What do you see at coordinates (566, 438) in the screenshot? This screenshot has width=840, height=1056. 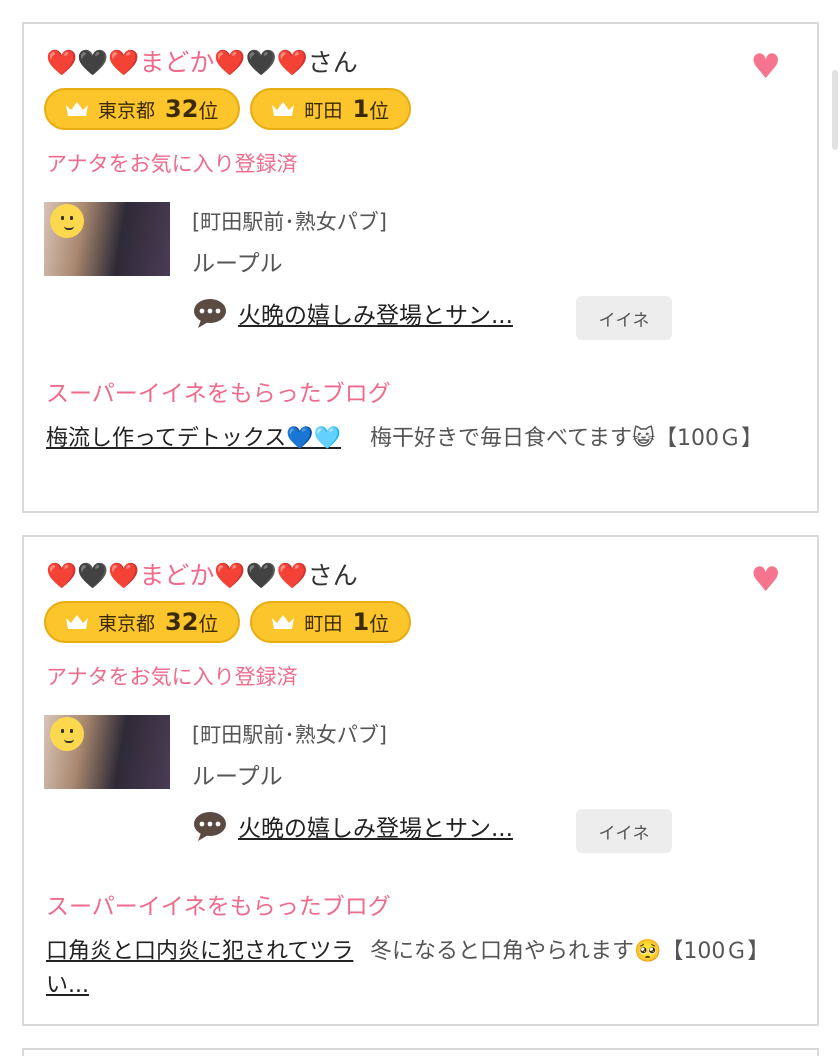 I see `super-blog-description: 梅干好きで毎日食べてます😺【100Ｇ】` at bounding box center [566, 438].